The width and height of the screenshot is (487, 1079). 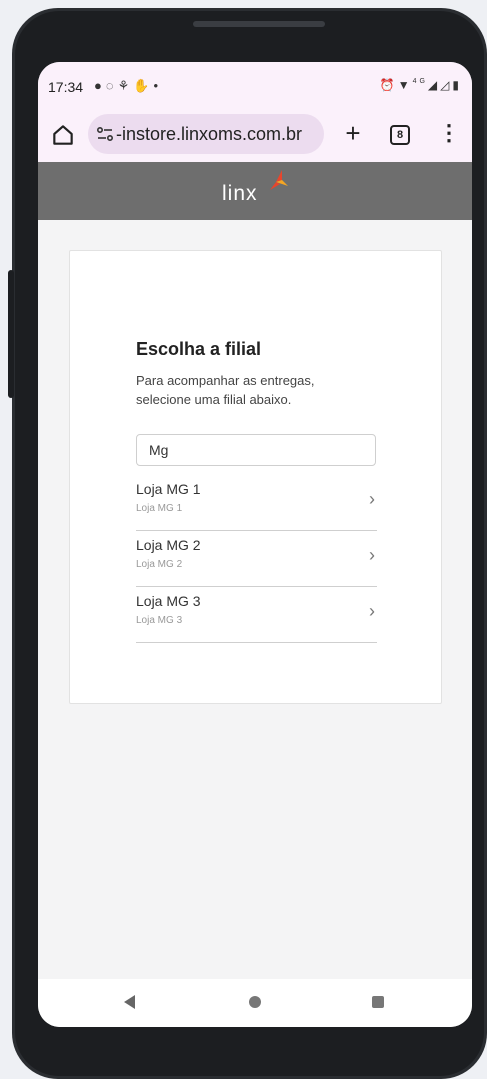 I want to click on search-input, so click(x=256, y=450).